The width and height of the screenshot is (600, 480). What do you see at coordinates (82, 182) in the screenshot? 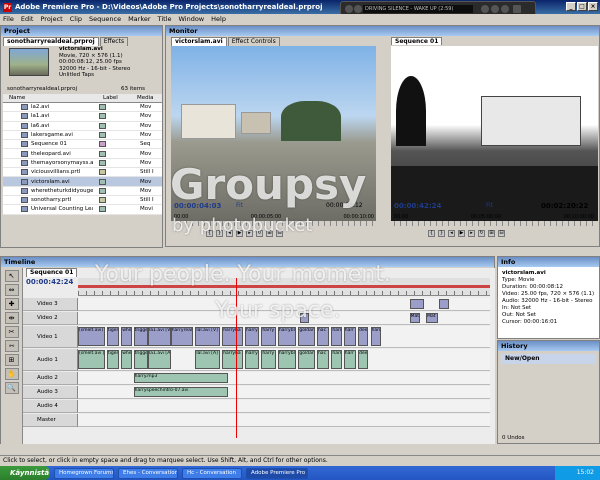
I see `project-item: victorslam.avi Mov` at bounding box center [82, 182].